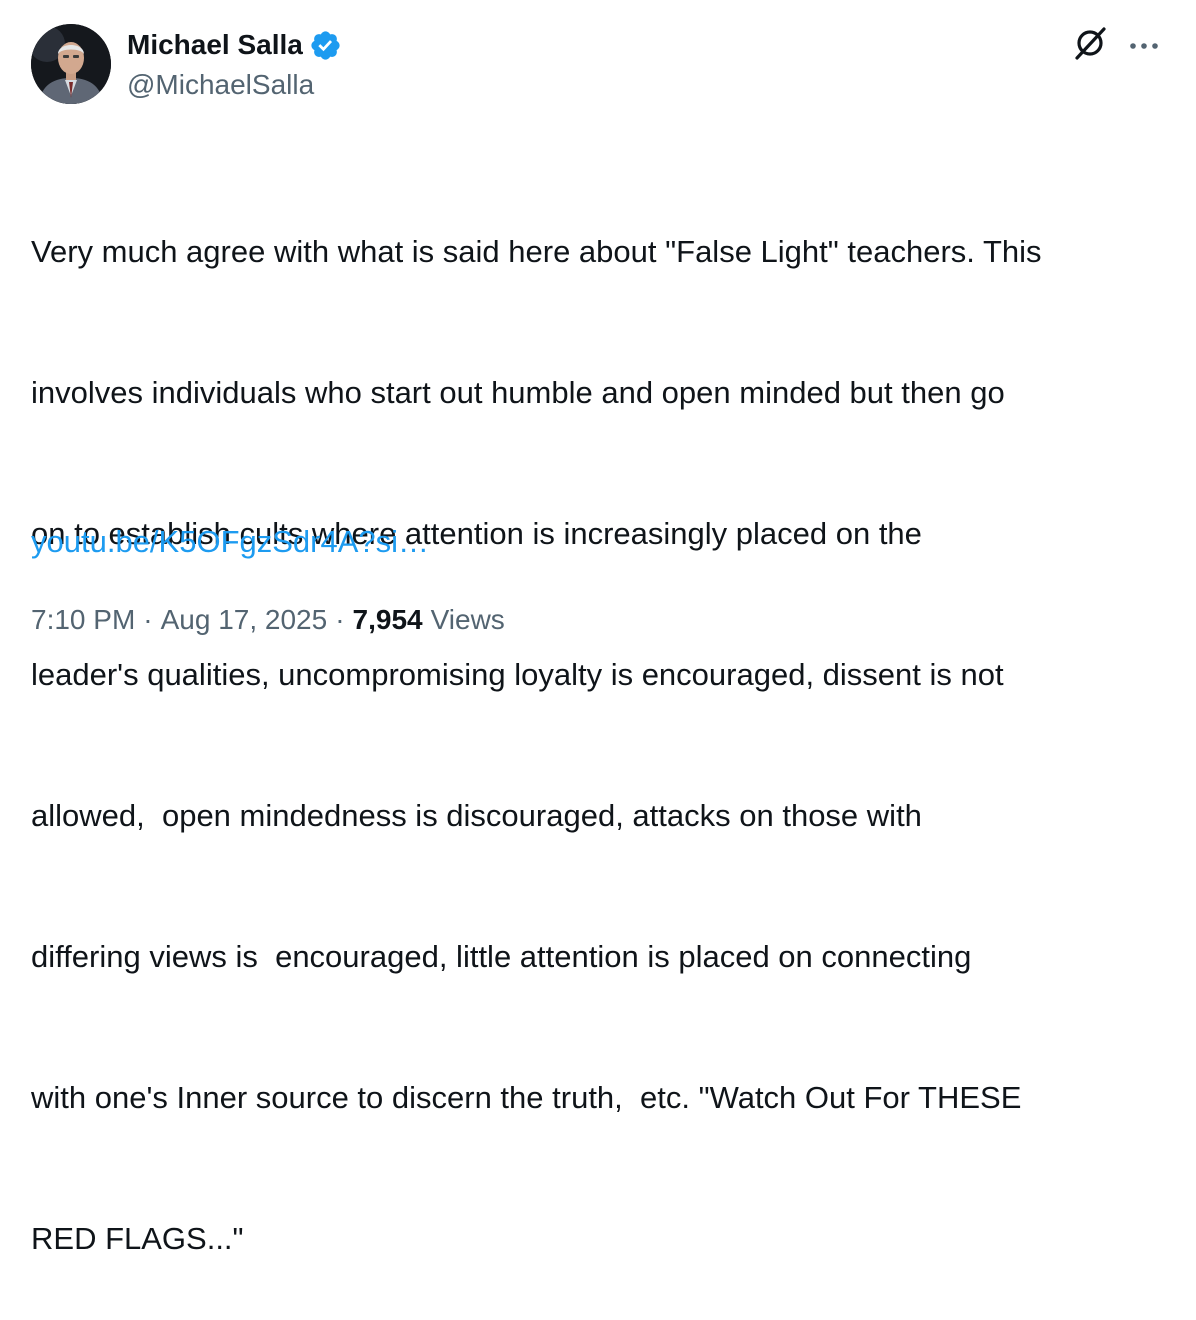 The image size is (1196, 1320). I want to click on avatar, so click(71, 64).